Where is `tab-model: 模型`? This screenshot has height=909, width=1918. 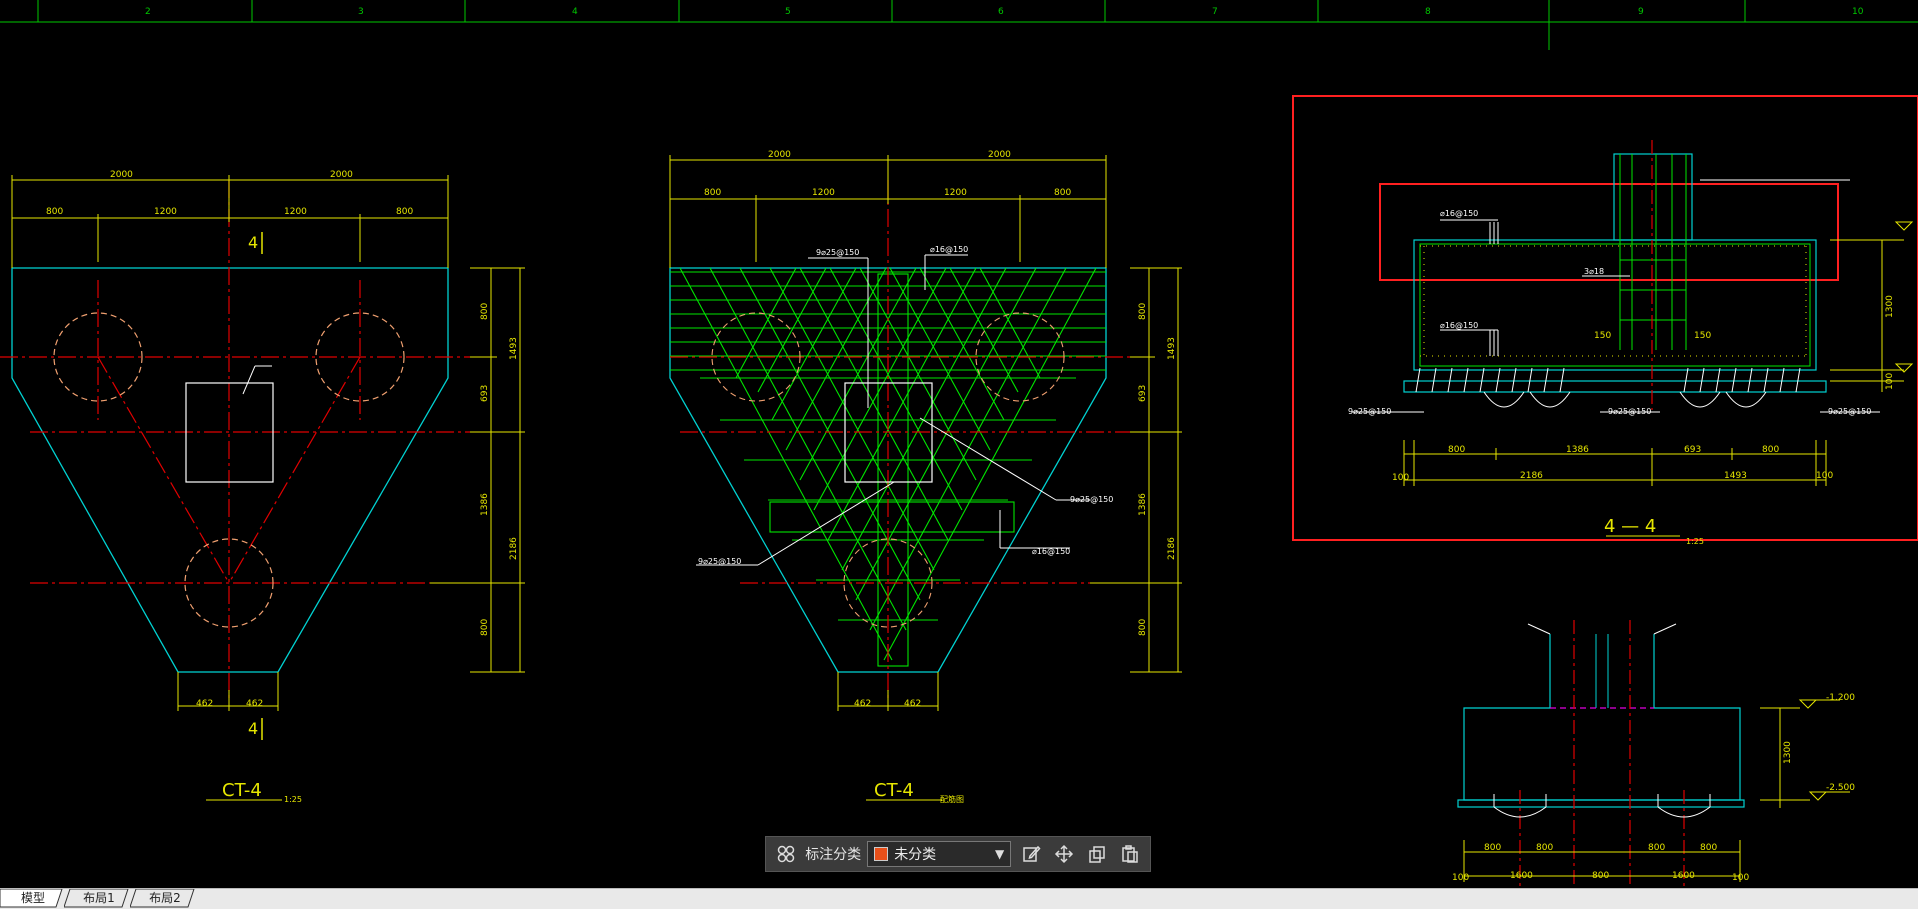 tab-model: 模型 is located at coordinates (33, 898).